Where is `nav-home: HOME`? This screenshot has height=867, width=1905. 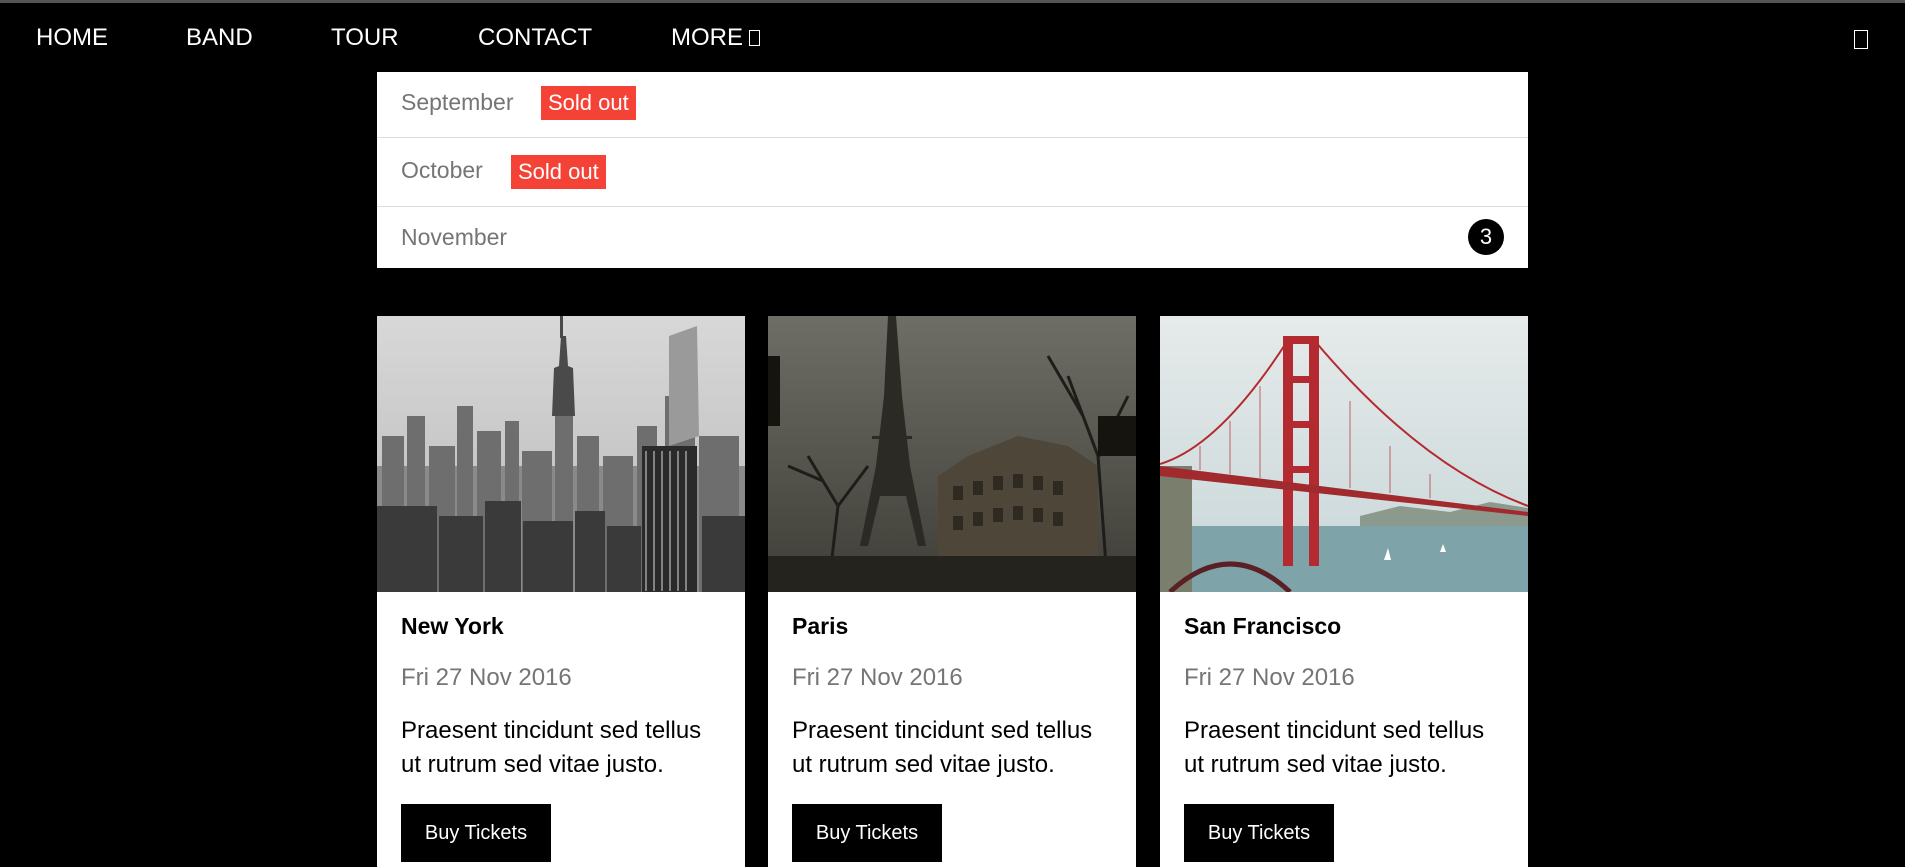
nav-home: HOME is located at coordinates (72, 37).